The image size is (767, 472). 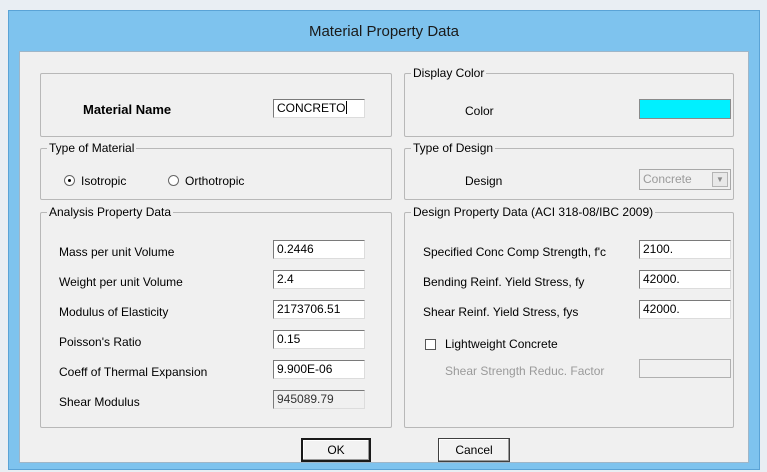 I want to click on ok-button: OK, so click(x=336, y=450).